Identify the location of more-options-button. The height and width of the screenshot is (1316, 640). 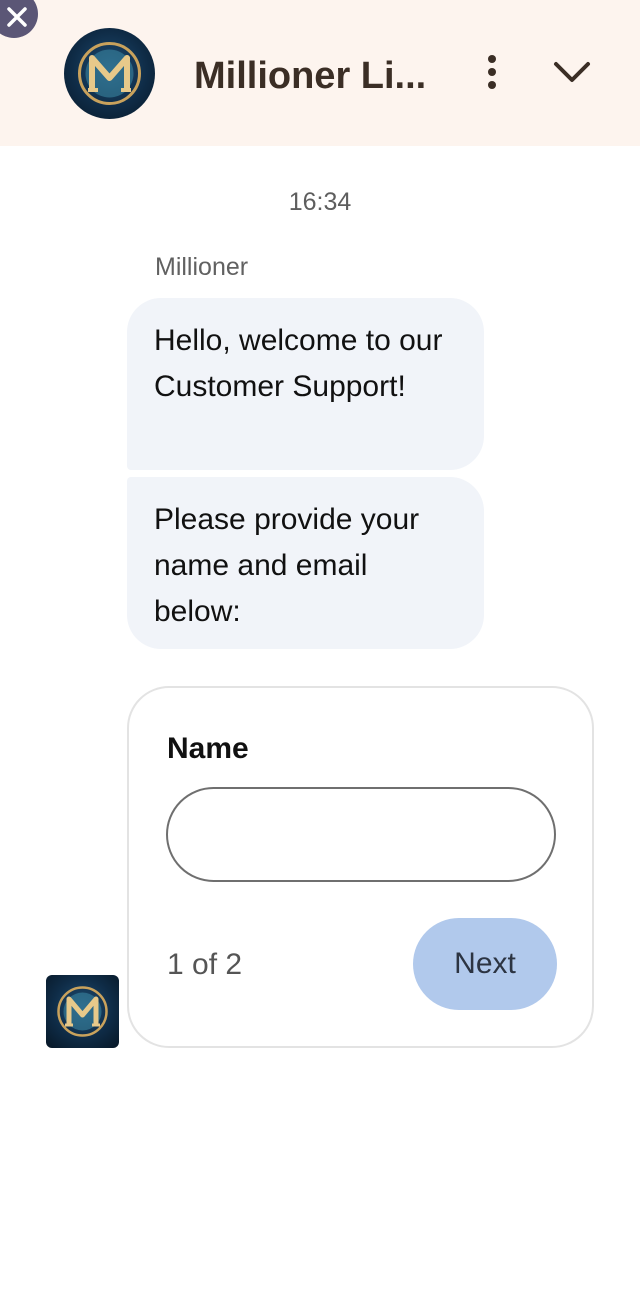
(492, 72).